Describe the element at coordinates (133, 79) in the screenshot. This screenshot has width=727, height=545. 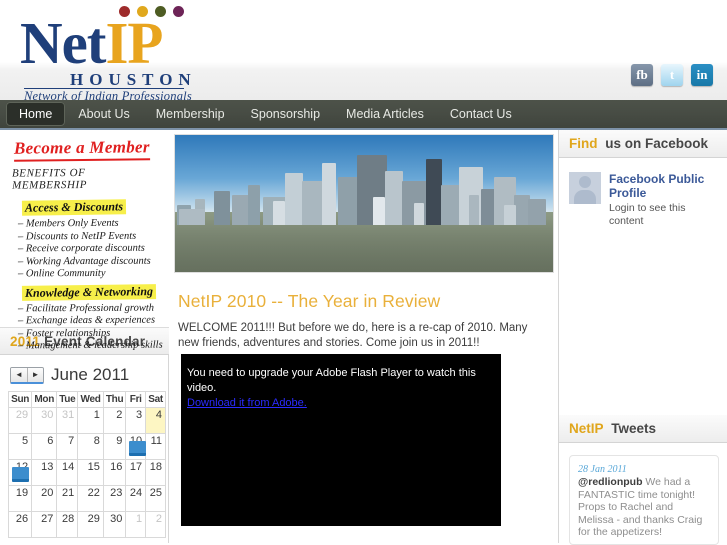
I see `logo-city-text: HOUSTON` at that location.